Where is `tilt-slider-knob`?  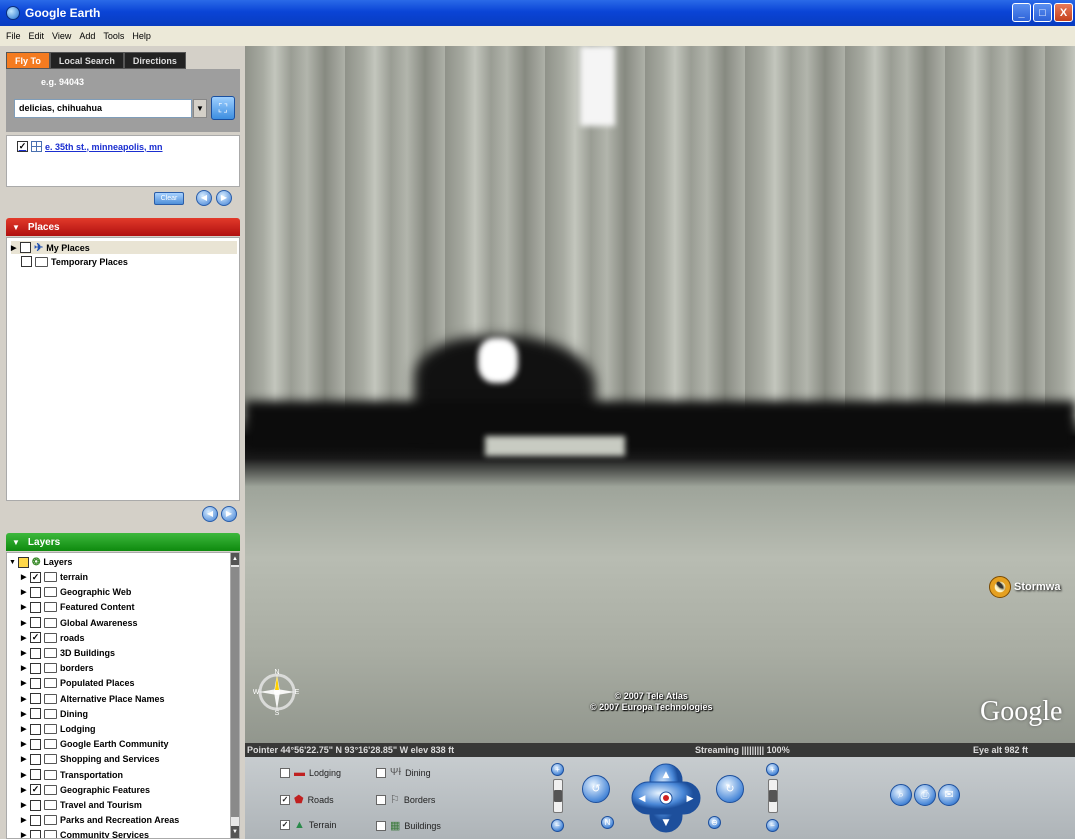
tilt-slider-knob is located at coordinates (558, 796).